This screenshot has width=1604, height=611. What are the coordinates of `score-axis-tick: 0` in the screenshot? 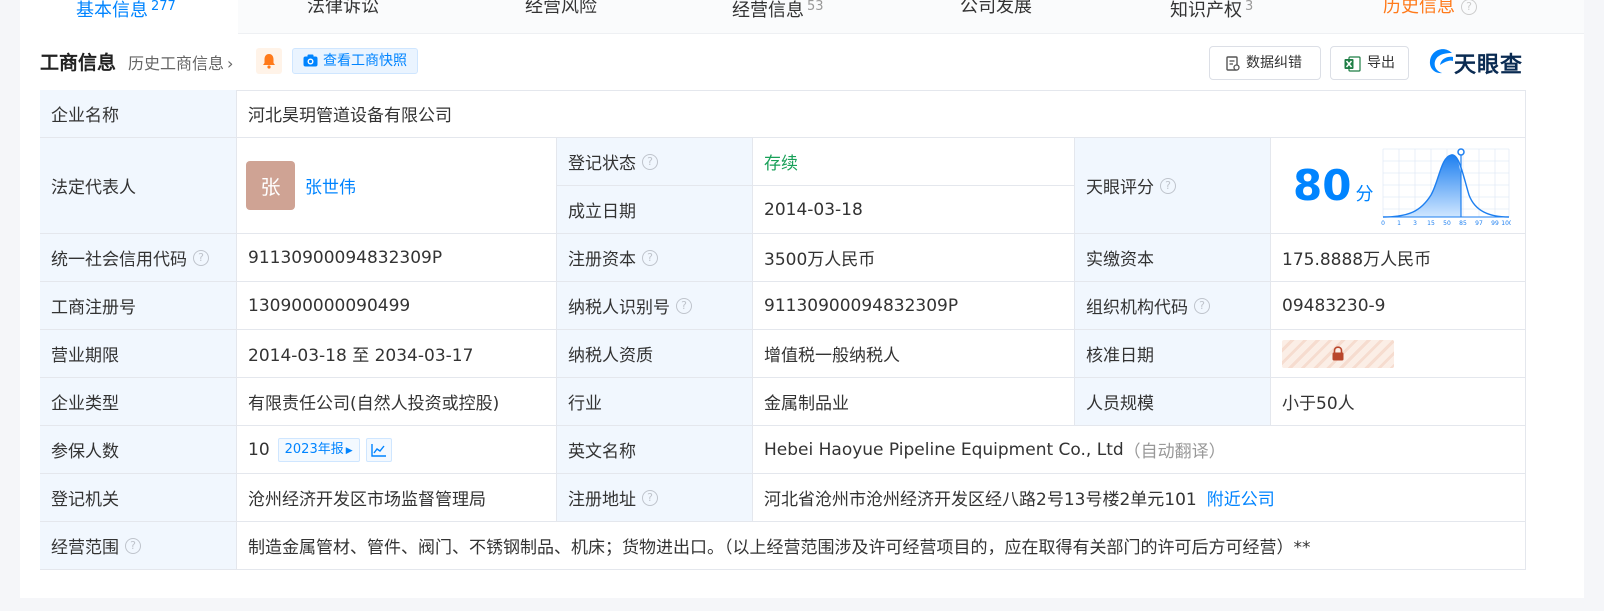 It's located at (1383, 223).